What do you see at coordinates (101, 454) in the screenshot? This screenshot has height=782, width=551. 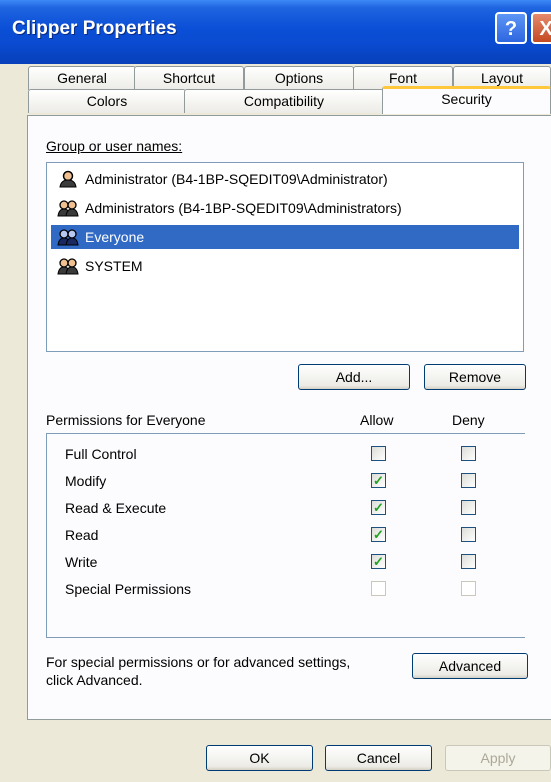 I see `permission-name: Full Control` at bounding box center [101, 454].